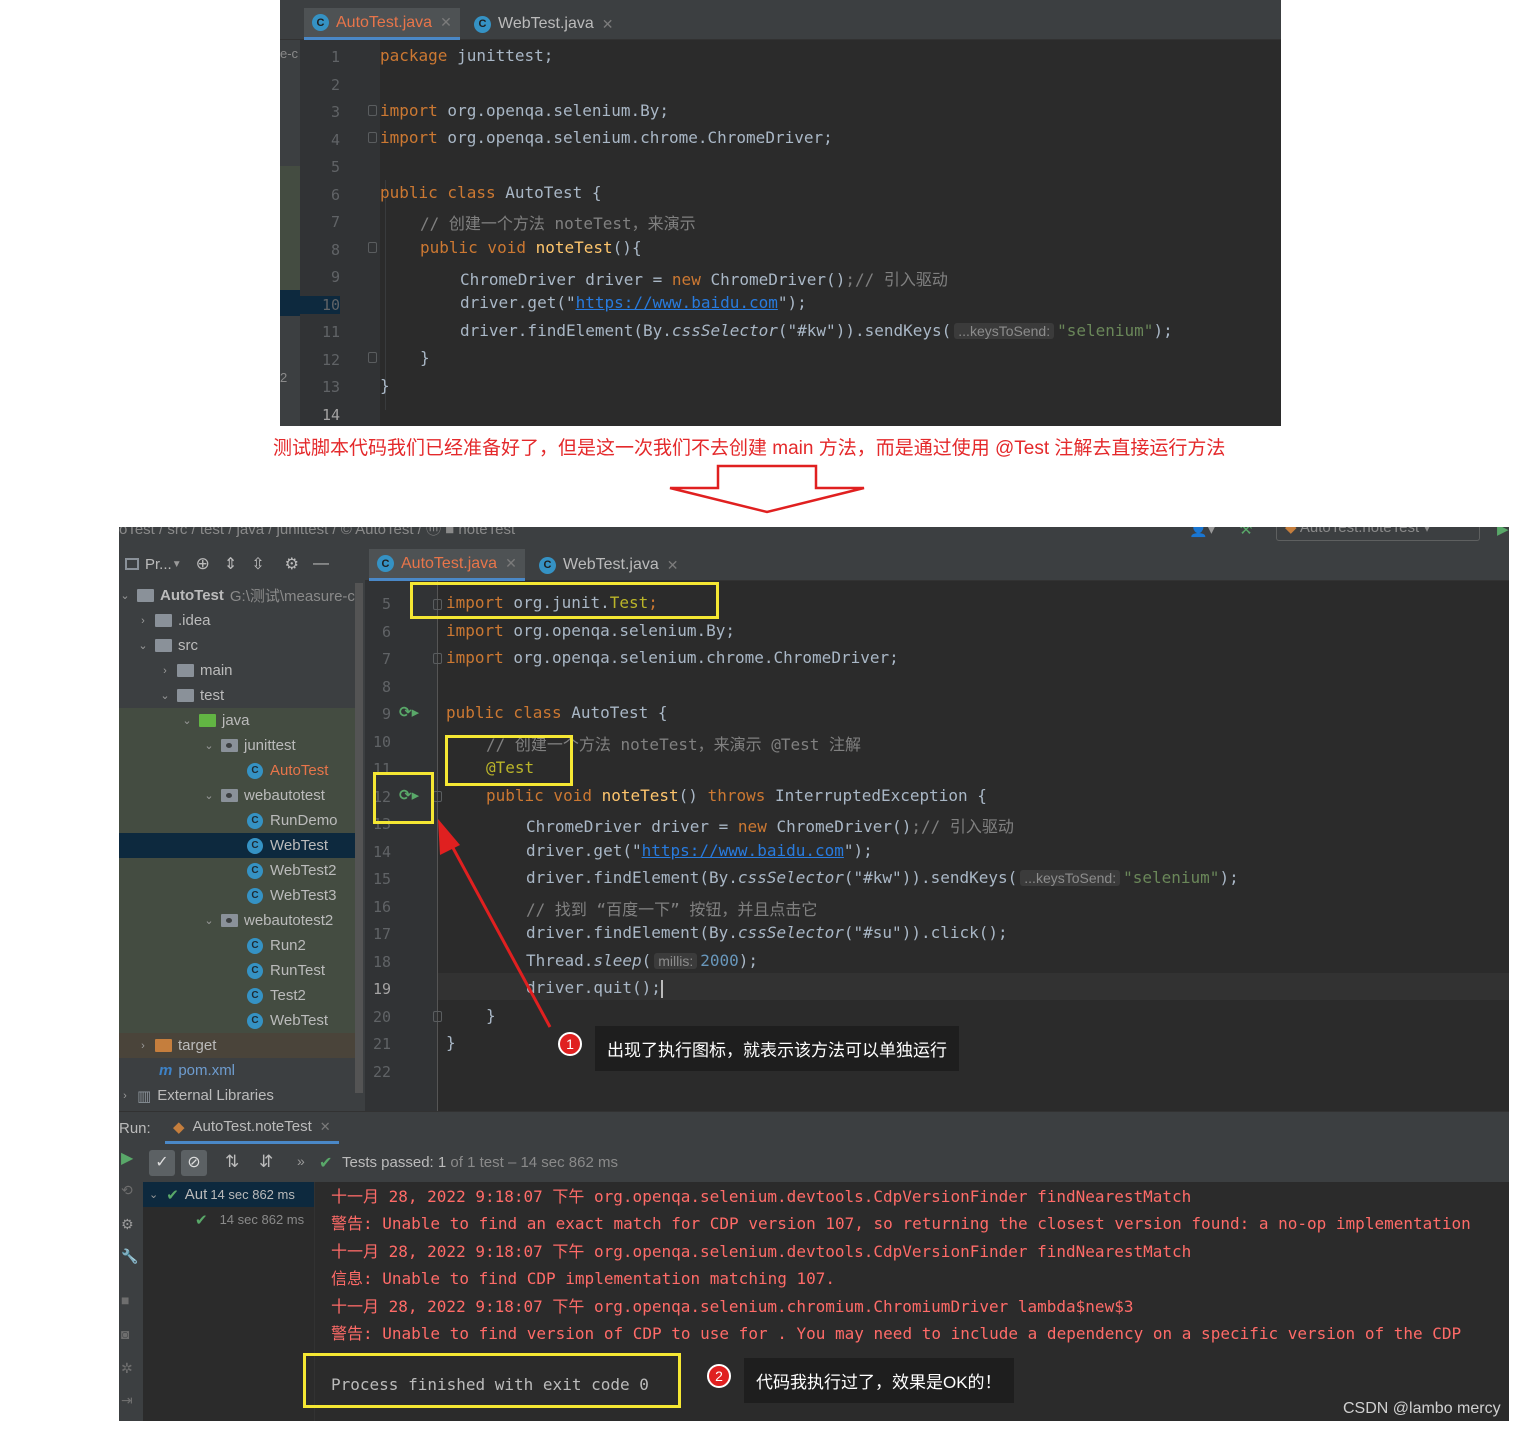 Image resolution: width=1516 pixels, height=1429 pixels. I want to click on code-line-3: import org.openqa.selenium.By;, so click(524, 110).